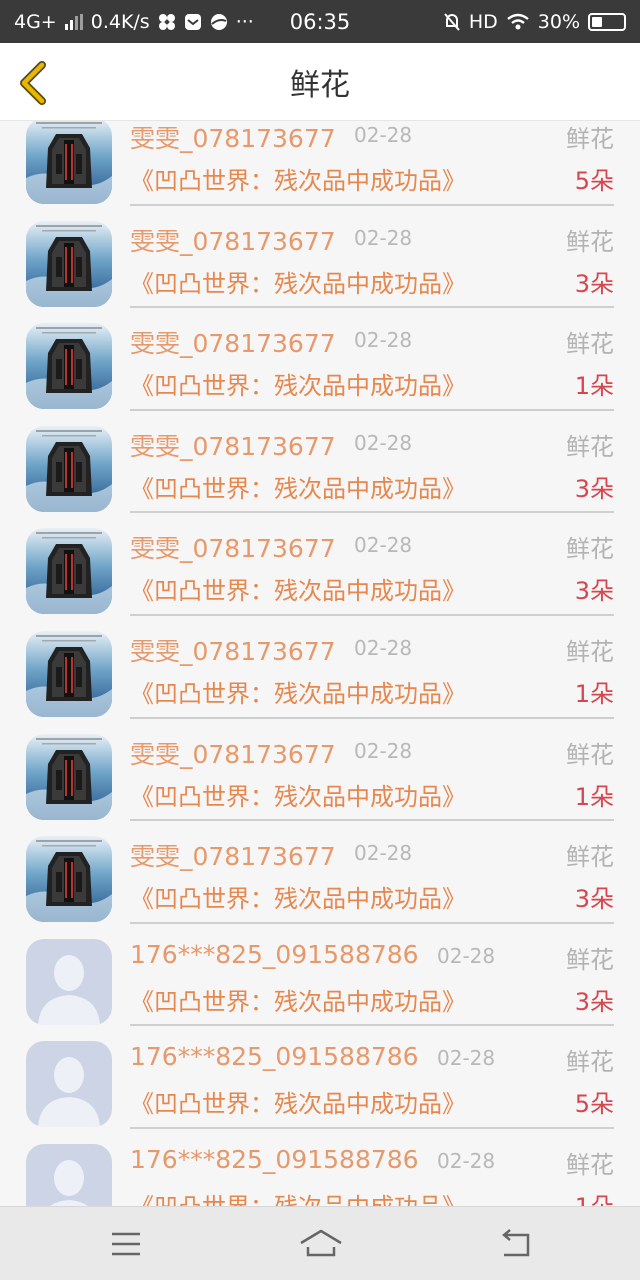  Describe the element at coordinates (321, 1244) in the screenshot. I see `home-button` at that location.